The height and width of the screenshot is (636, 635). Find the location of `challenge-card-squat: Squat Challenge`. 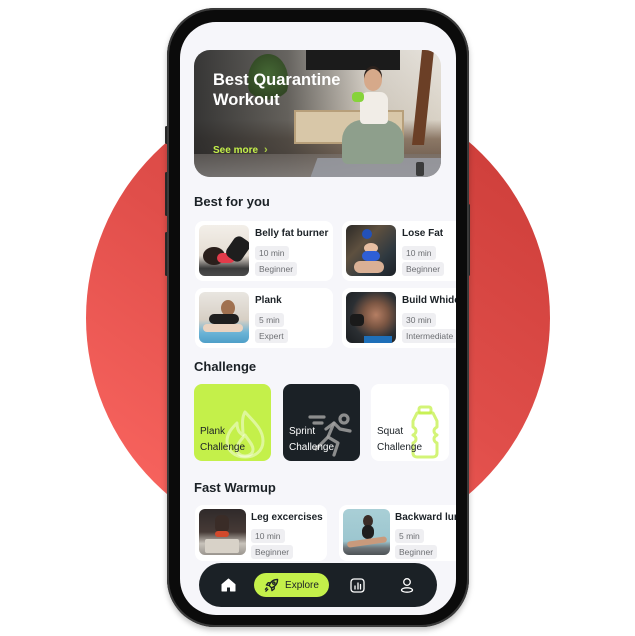

challenge-card-squat: Squat Challenge is located at coordinates (410, 422).